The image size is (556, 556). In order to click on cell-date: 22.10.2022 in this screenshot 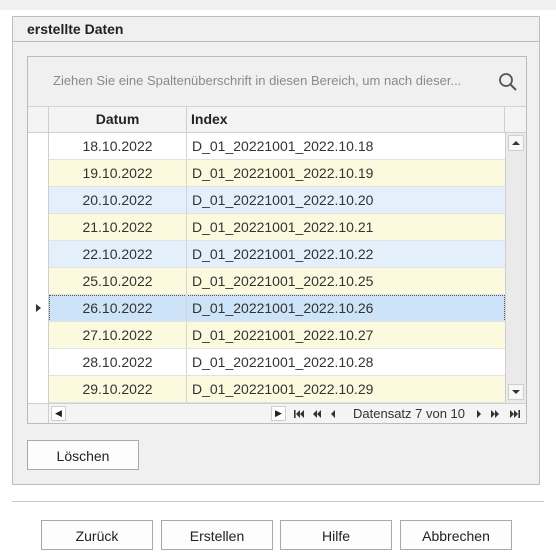, I will do `click(118, 254)`.